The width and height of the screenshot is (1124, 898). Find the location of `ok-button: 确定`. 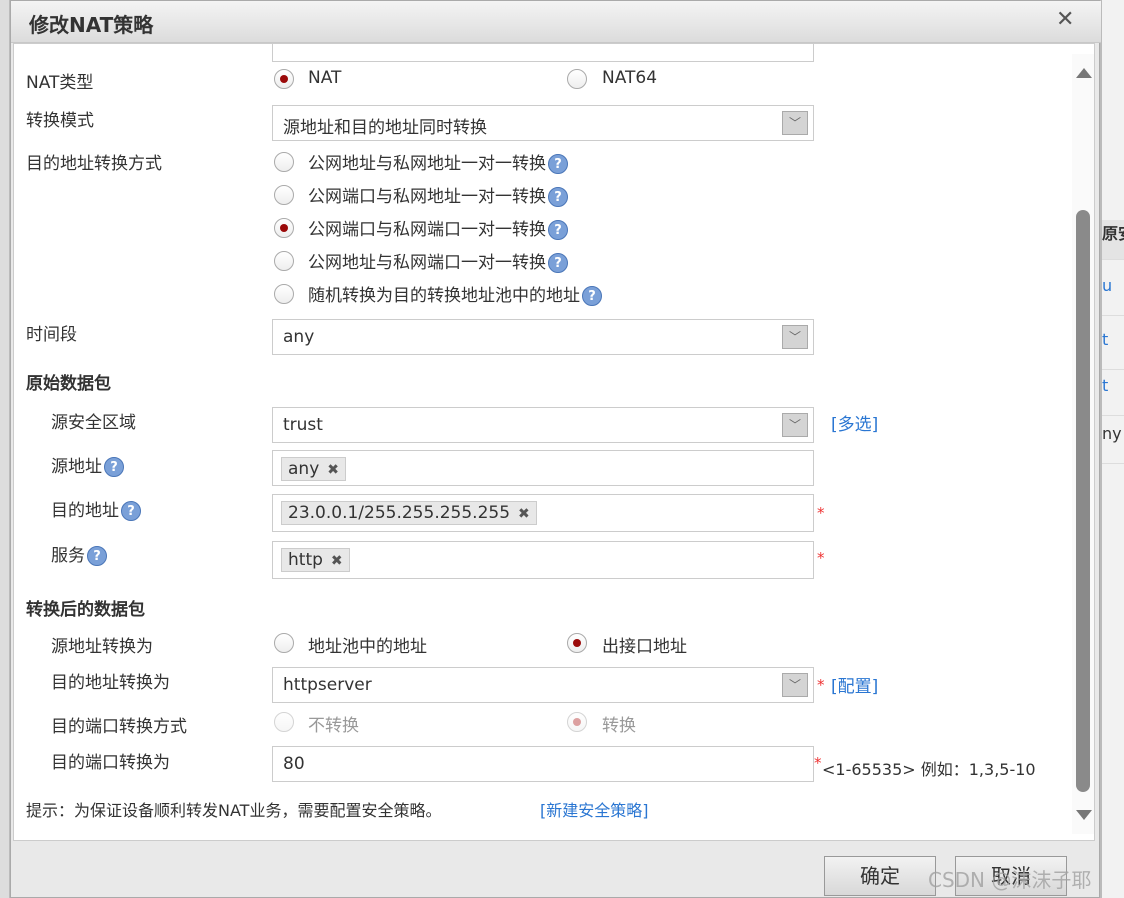

ok-button: 确定 is located at coordinates (880, 876).